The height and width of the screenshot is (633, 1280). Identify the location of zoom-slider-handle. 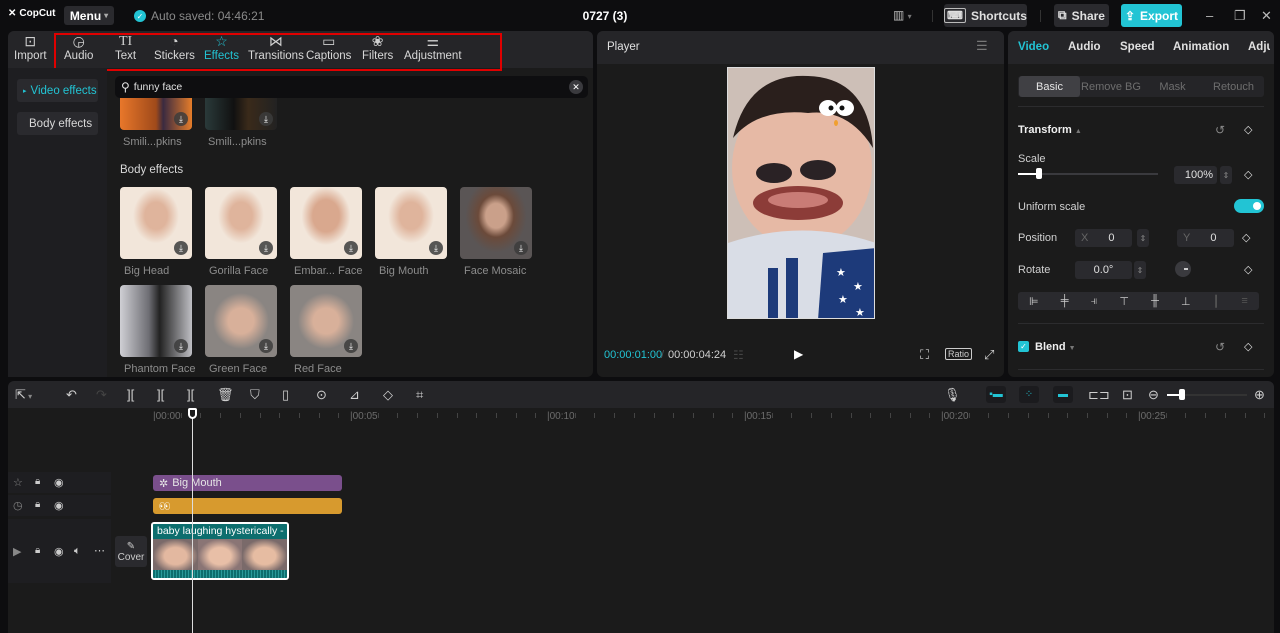
(1182, 394).